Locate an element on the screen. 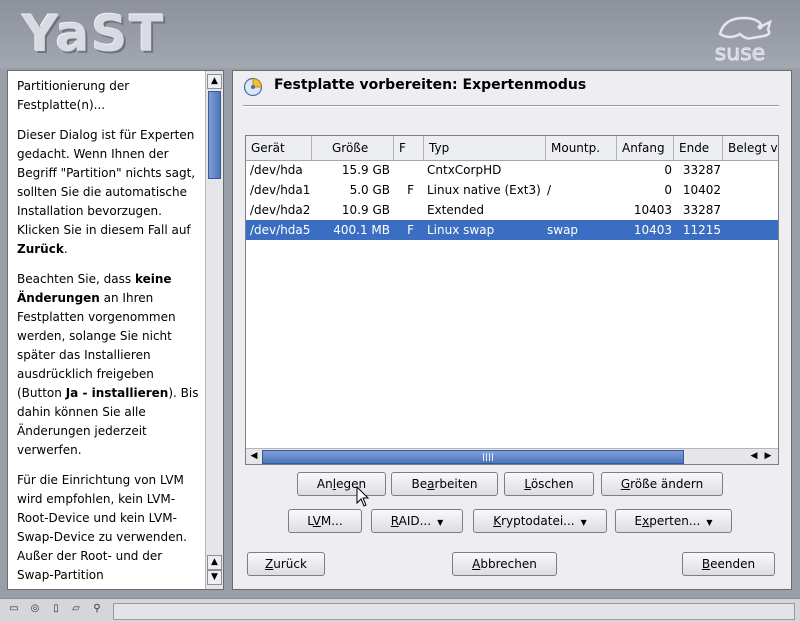  help-scroll-thumb is located at coordinates (214, 135).